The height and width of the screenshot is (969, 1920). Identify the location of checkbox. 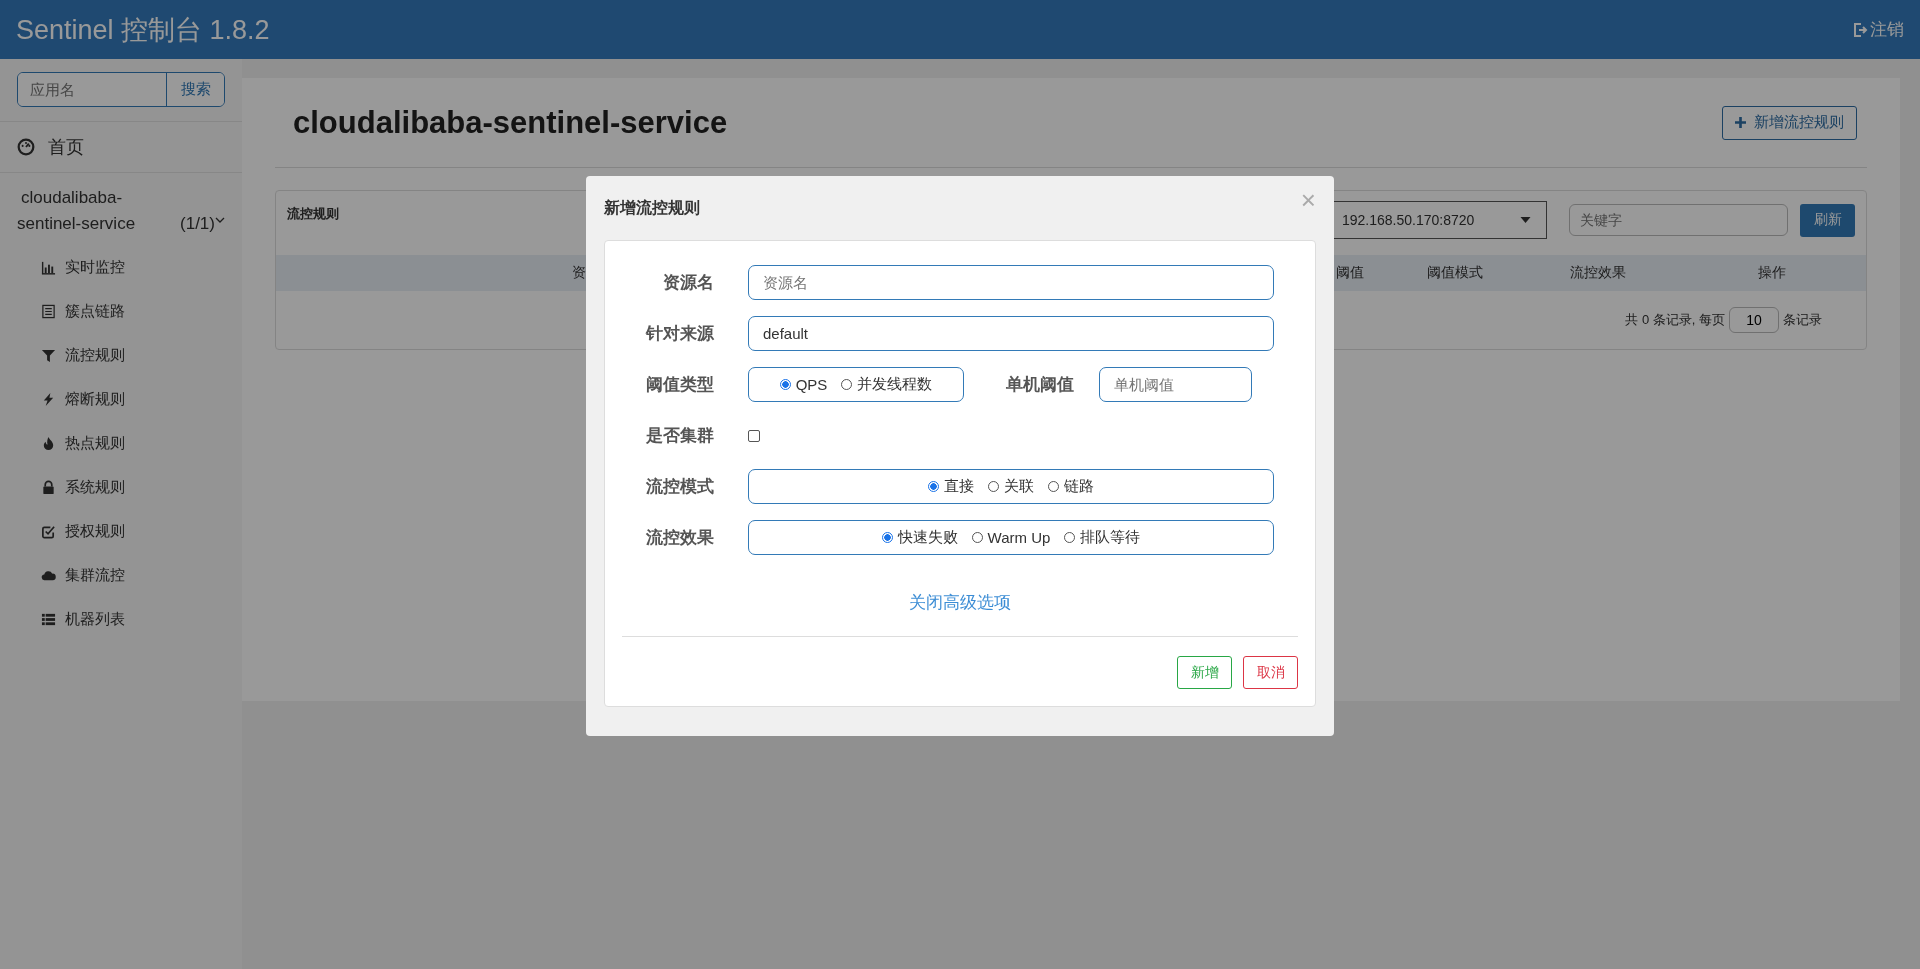
(754, 435).